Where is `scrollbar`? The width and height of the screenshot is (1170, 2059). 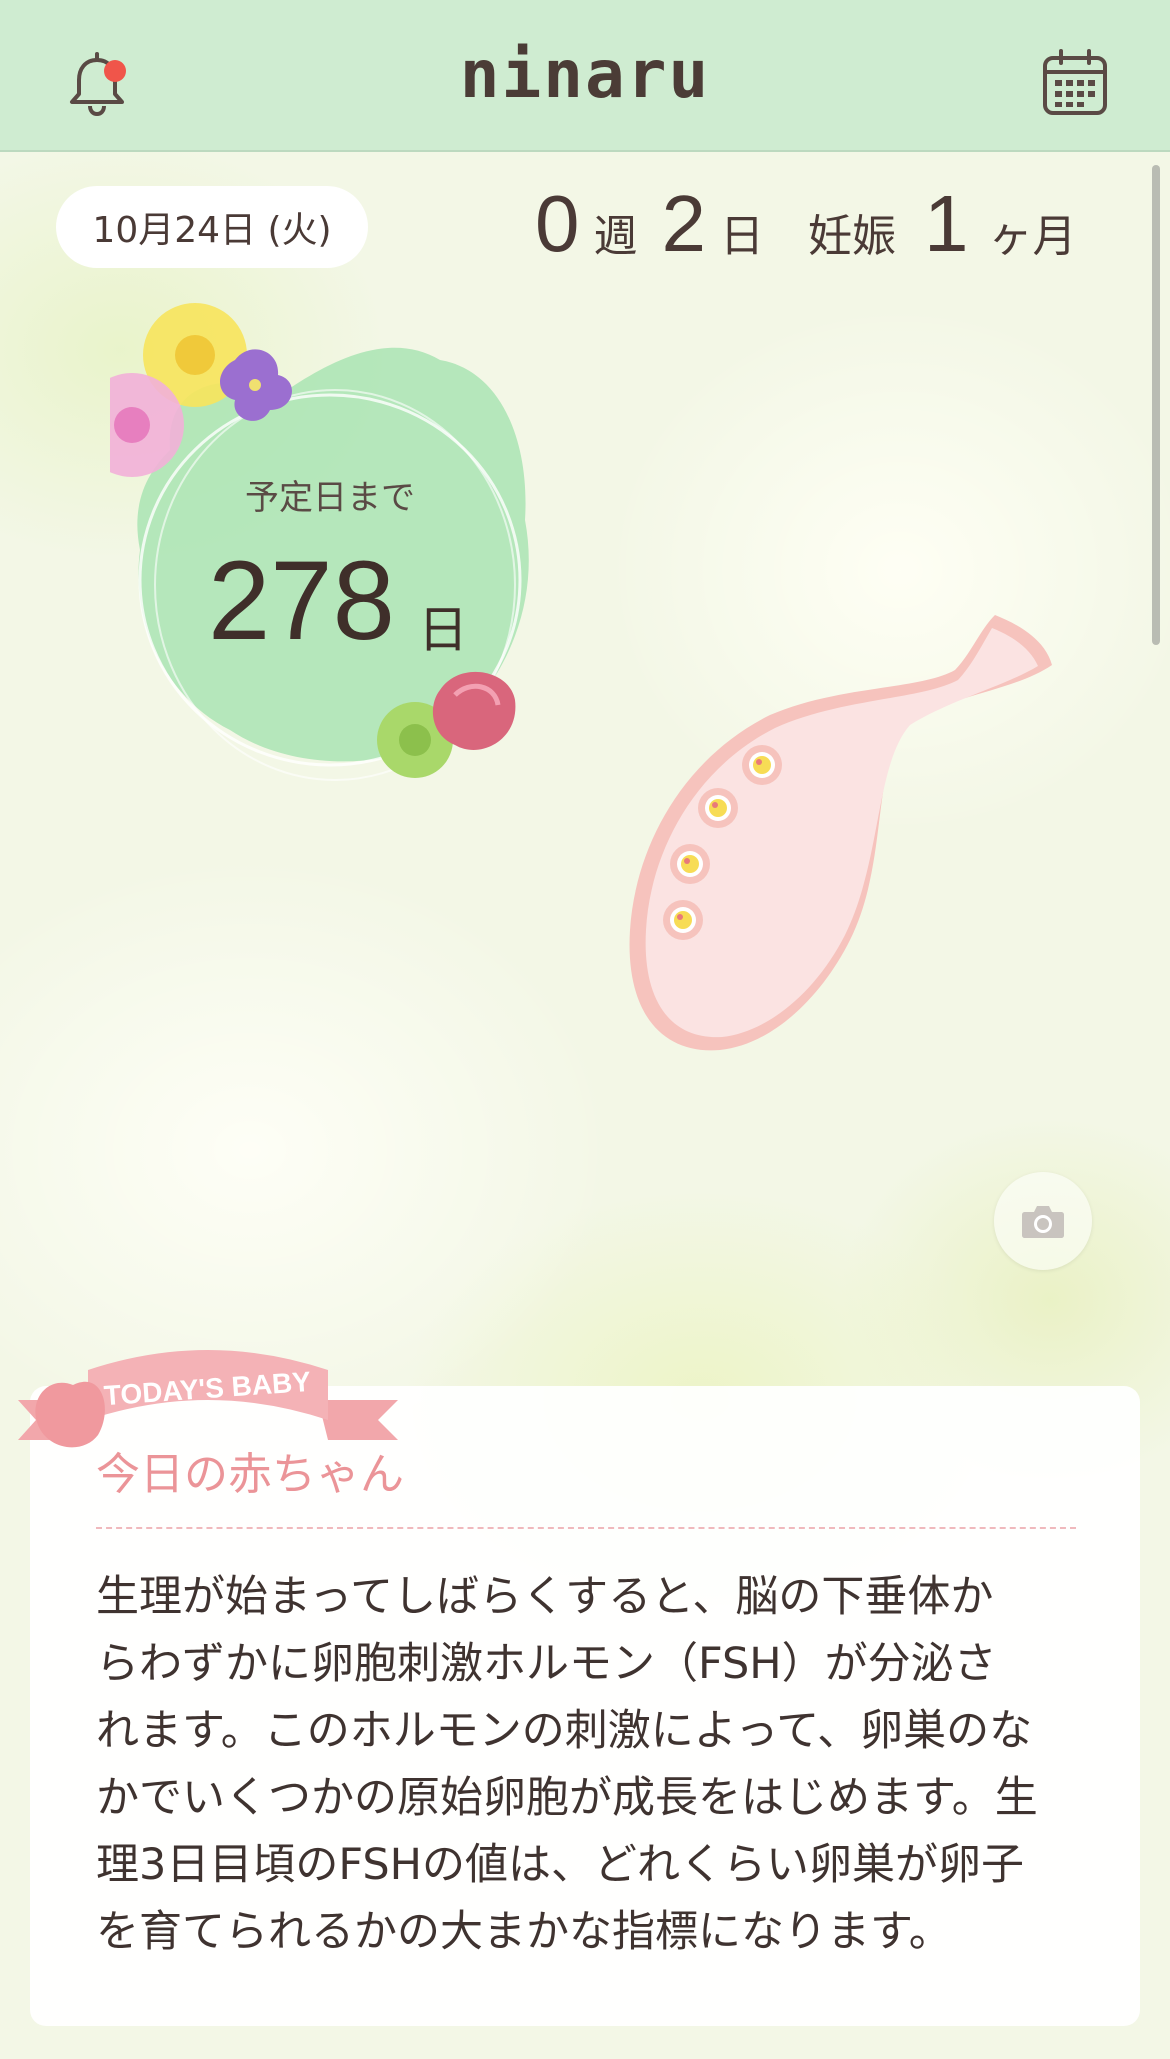
scrollbar is located at coordinates (1156, 405).